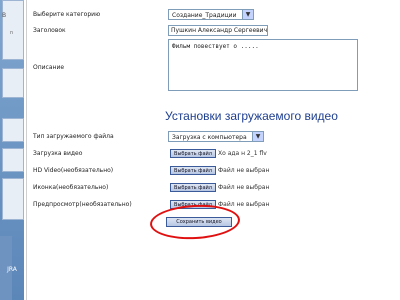 The height and width of the screenshot is (300, 400). I want to click on file-type-select: Загрузка с компьютера ▼, so click(216, 136).